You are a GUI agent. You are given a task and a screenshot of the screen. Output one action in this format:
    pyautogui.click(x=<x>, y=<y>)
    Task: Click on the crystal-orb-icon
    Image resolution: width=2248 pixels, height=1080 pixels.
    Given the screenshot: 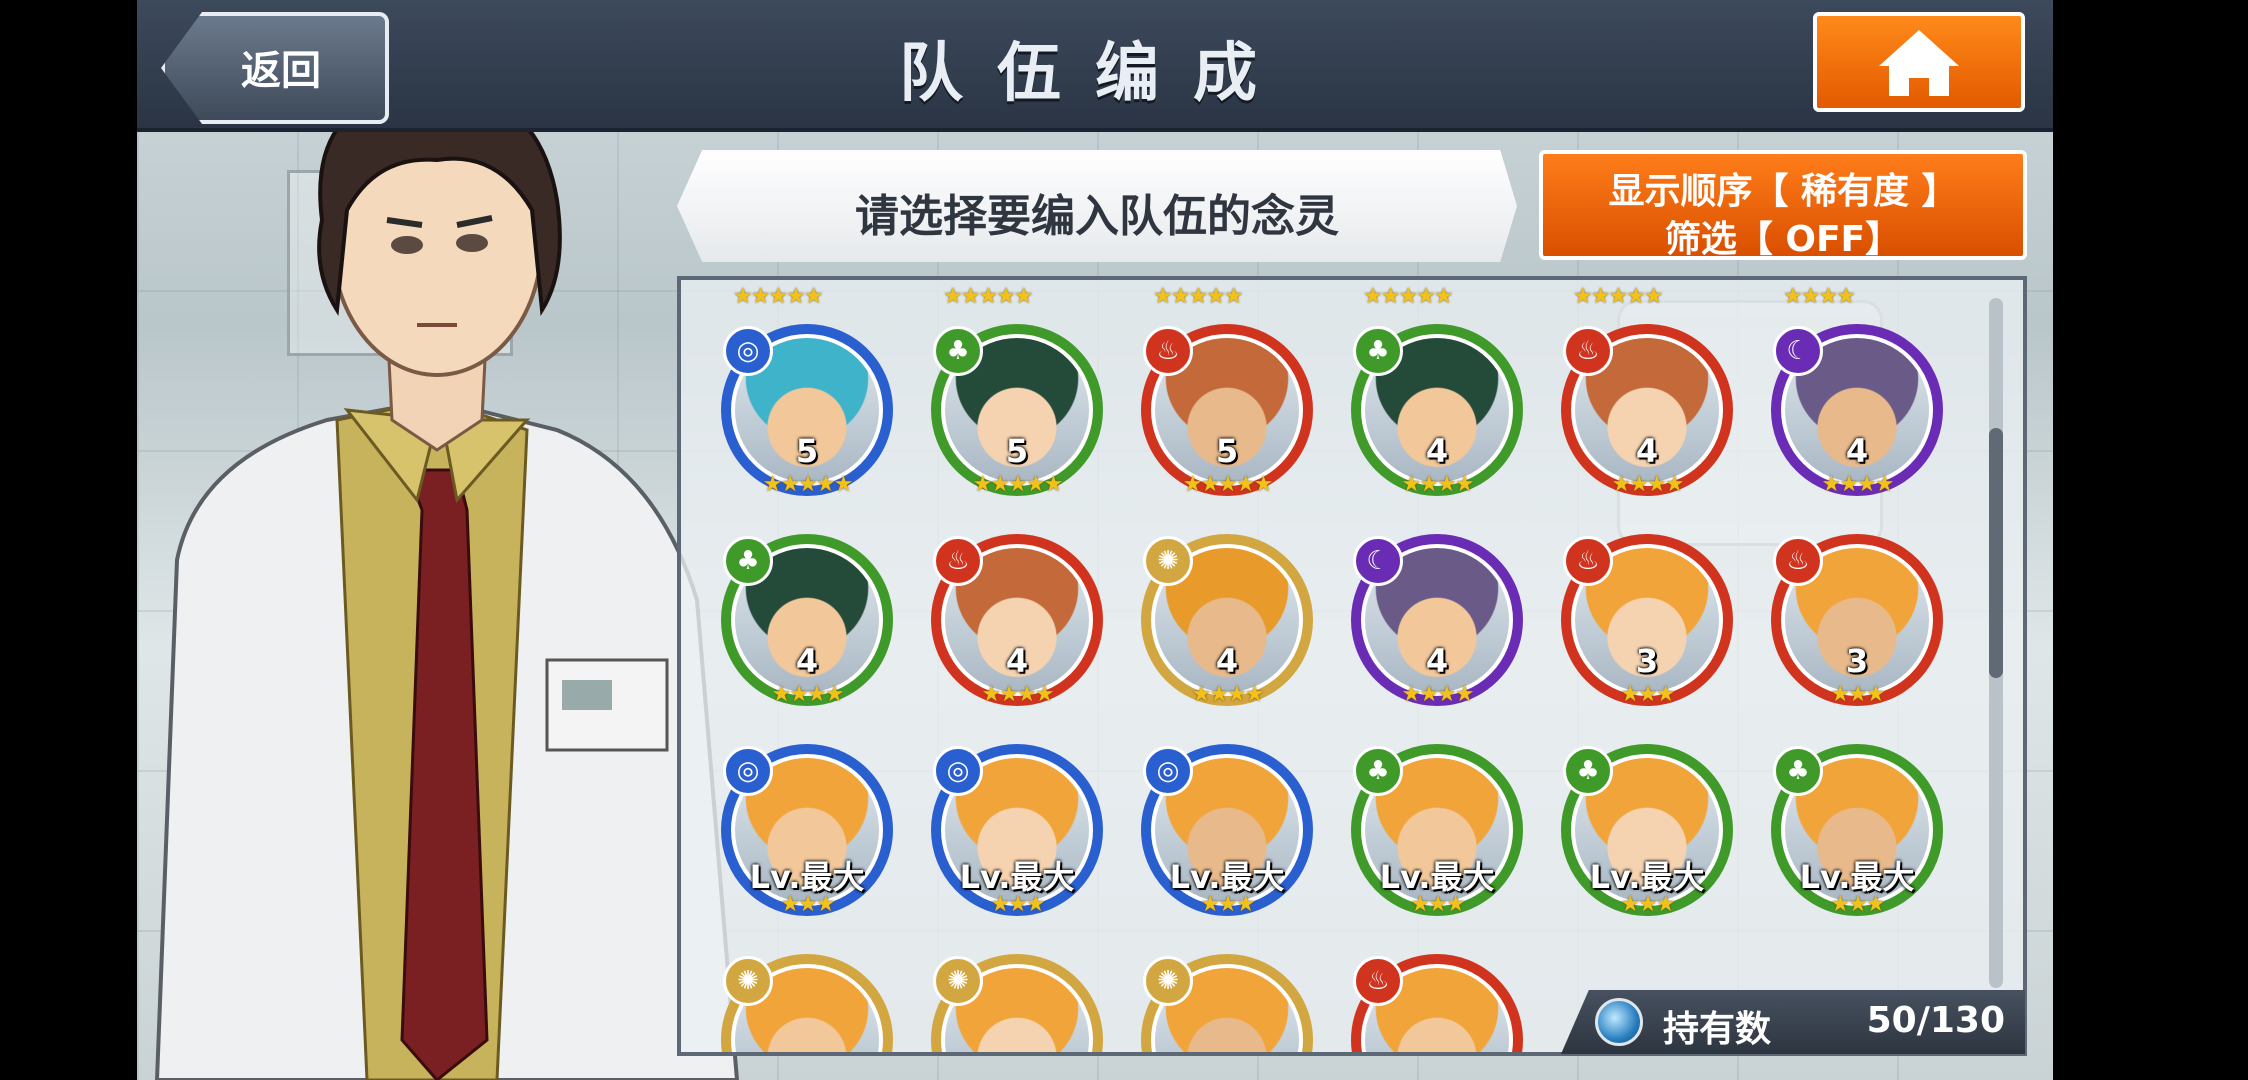 What is the action you would take?
    pyautogui.click(x=1619, y=1022)
    